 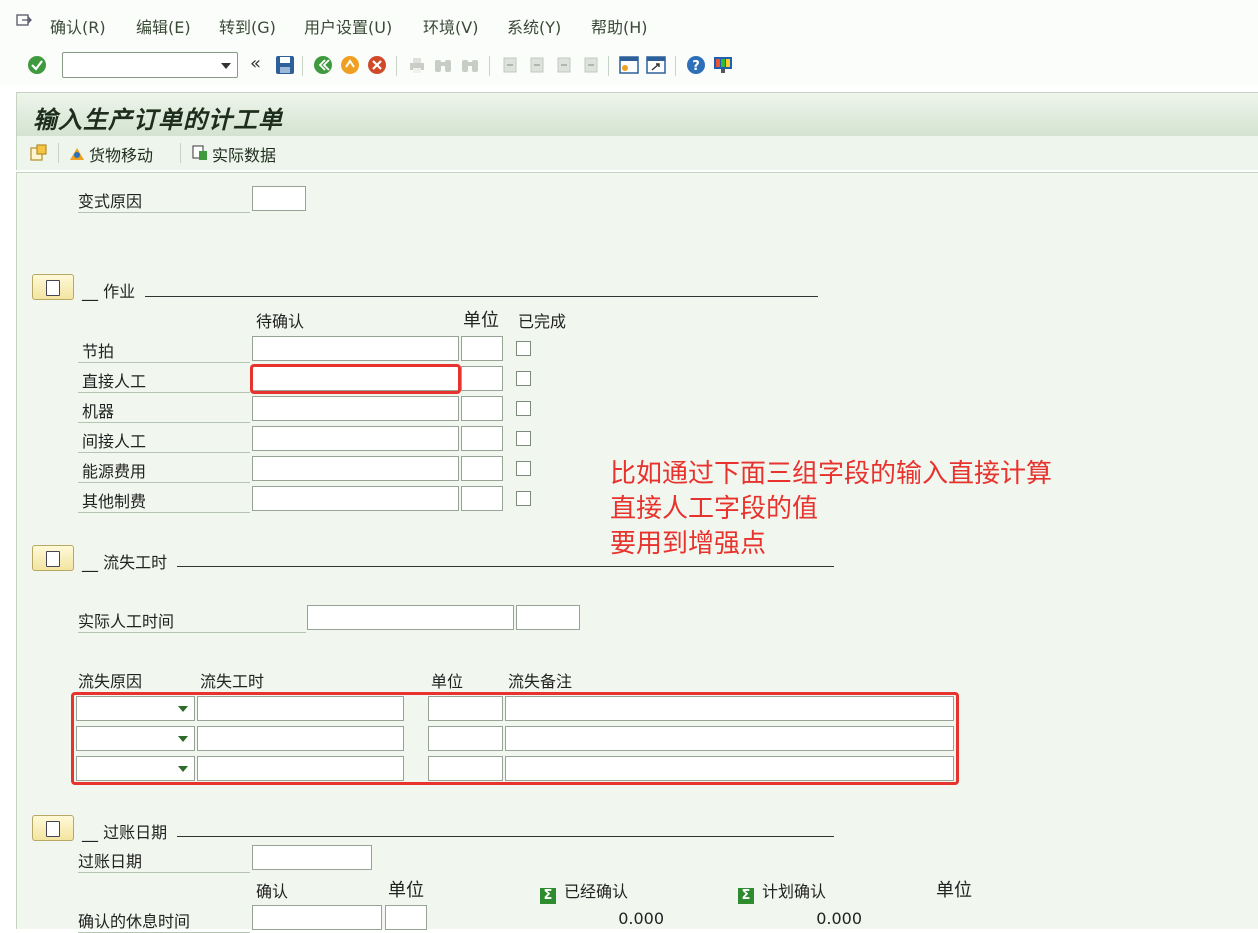 I want to click on planned-value: 0.000, so click(x=839, y=918).